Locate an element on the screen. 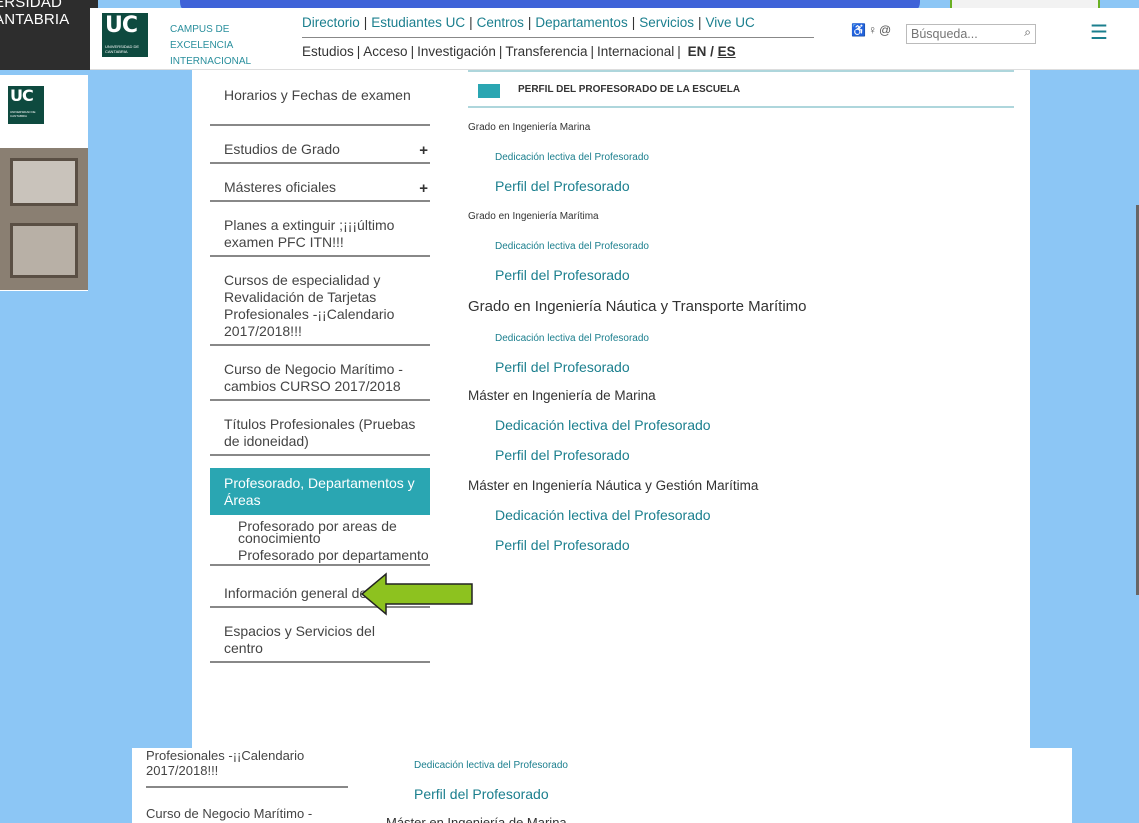 This screenshot has height=823, width=1139. sidebar-item-label: Horarios y Fechas de examen is located at coordinates (317, 95).